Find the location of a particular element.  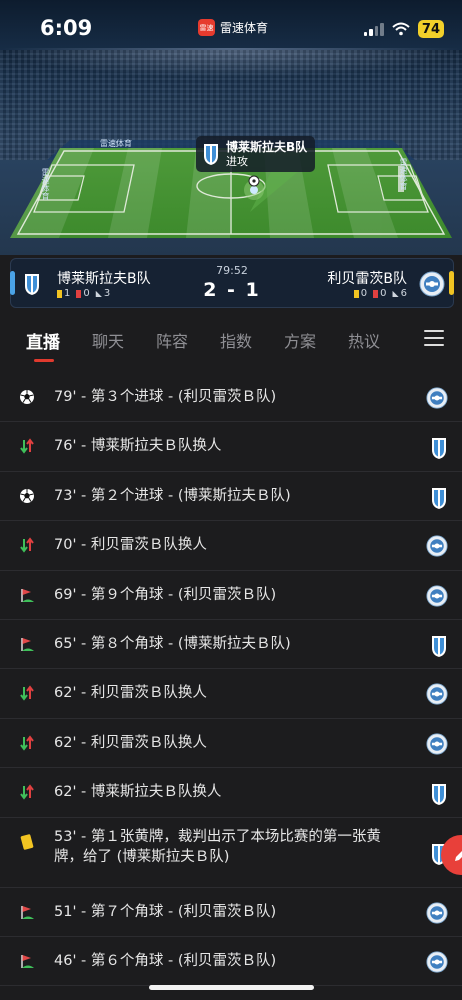

list-item: 65' - 第８个角球 - (博莱斯拉夫Ｂ队) is located at coordinates (231, 645).